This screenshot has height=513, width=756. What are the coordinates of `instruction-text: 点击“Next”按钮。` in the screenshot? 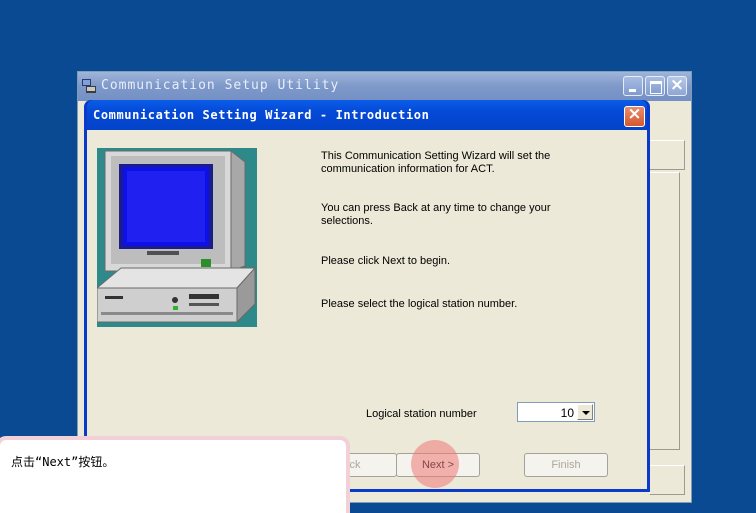 It's located at (63, 462).